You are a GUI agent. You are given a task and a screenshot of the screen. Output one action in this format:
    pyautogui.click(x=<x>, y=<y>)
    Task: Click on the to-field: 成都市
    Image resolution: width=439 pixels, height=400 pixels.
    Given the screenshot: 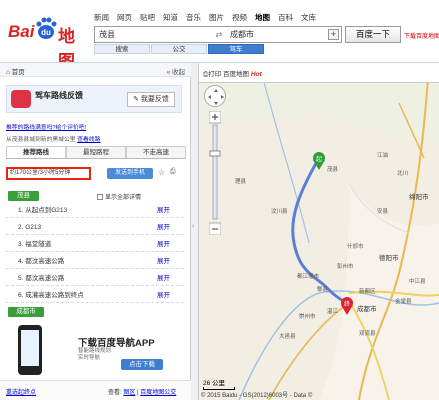 What is the action you would take?
    pyautogui.click(x=276, y=34)
    